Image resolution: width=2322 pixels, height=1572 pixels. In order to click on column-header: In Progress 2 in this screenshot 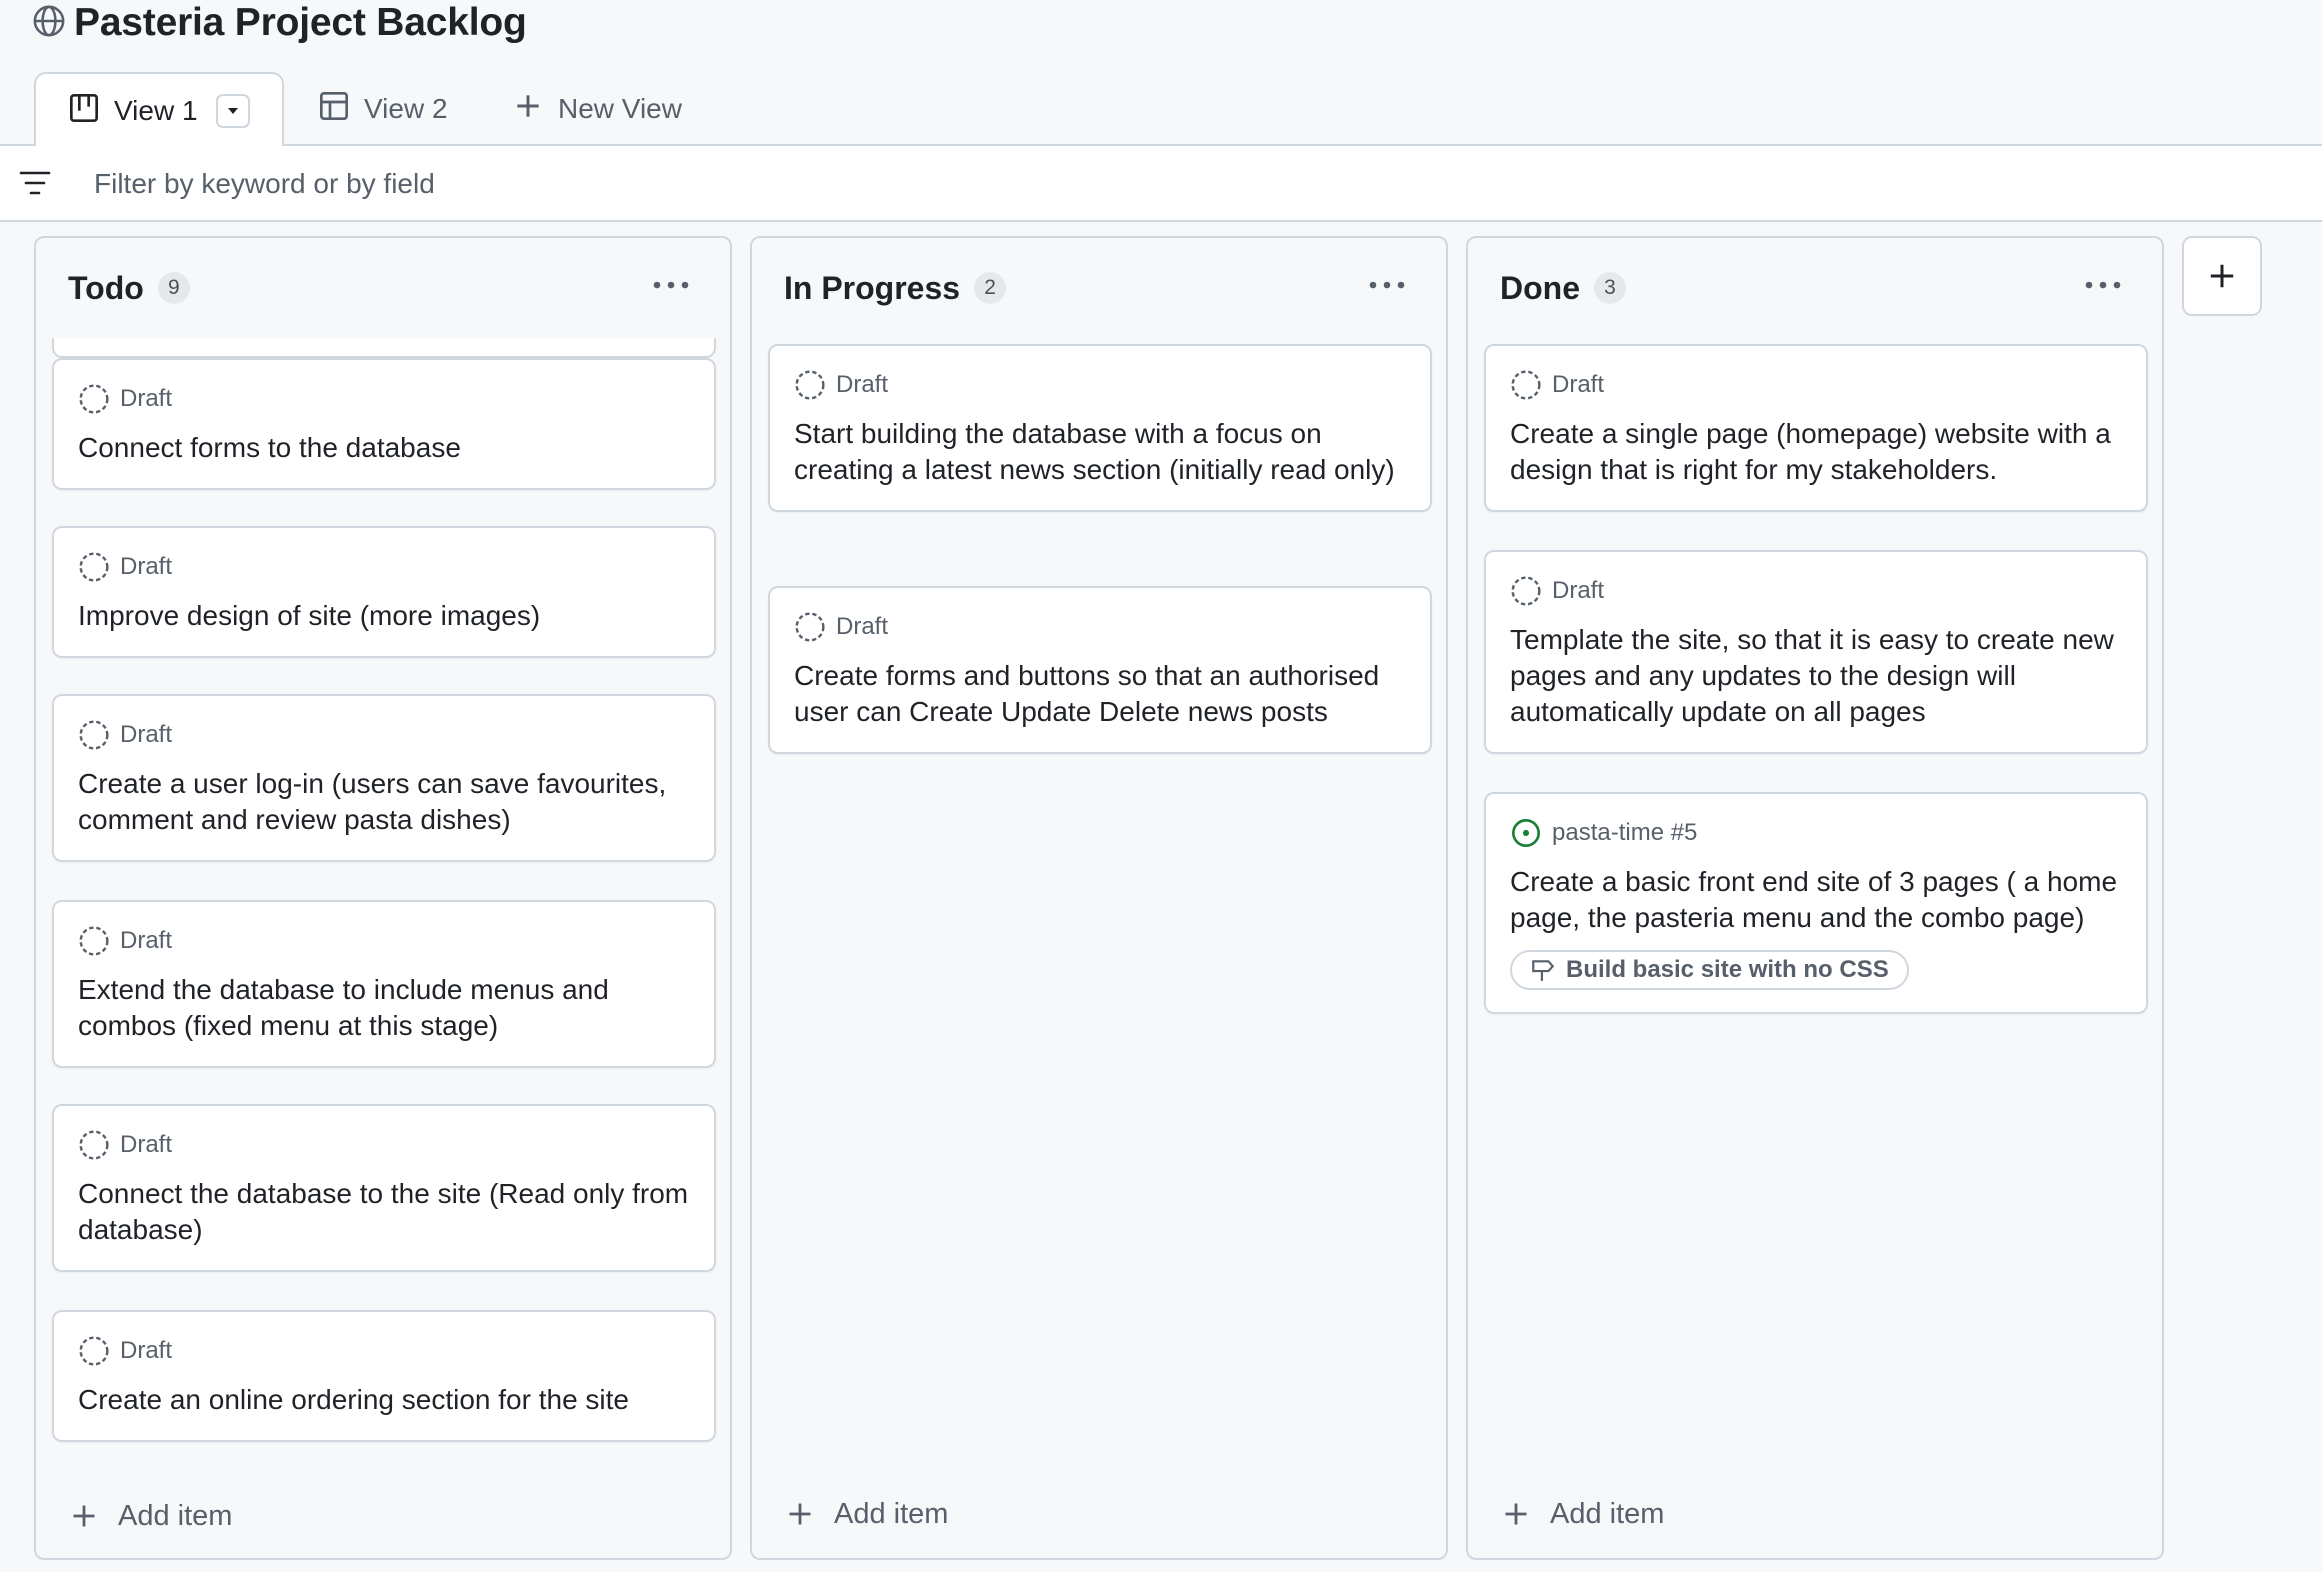, I will do `click(1099, 288)`.